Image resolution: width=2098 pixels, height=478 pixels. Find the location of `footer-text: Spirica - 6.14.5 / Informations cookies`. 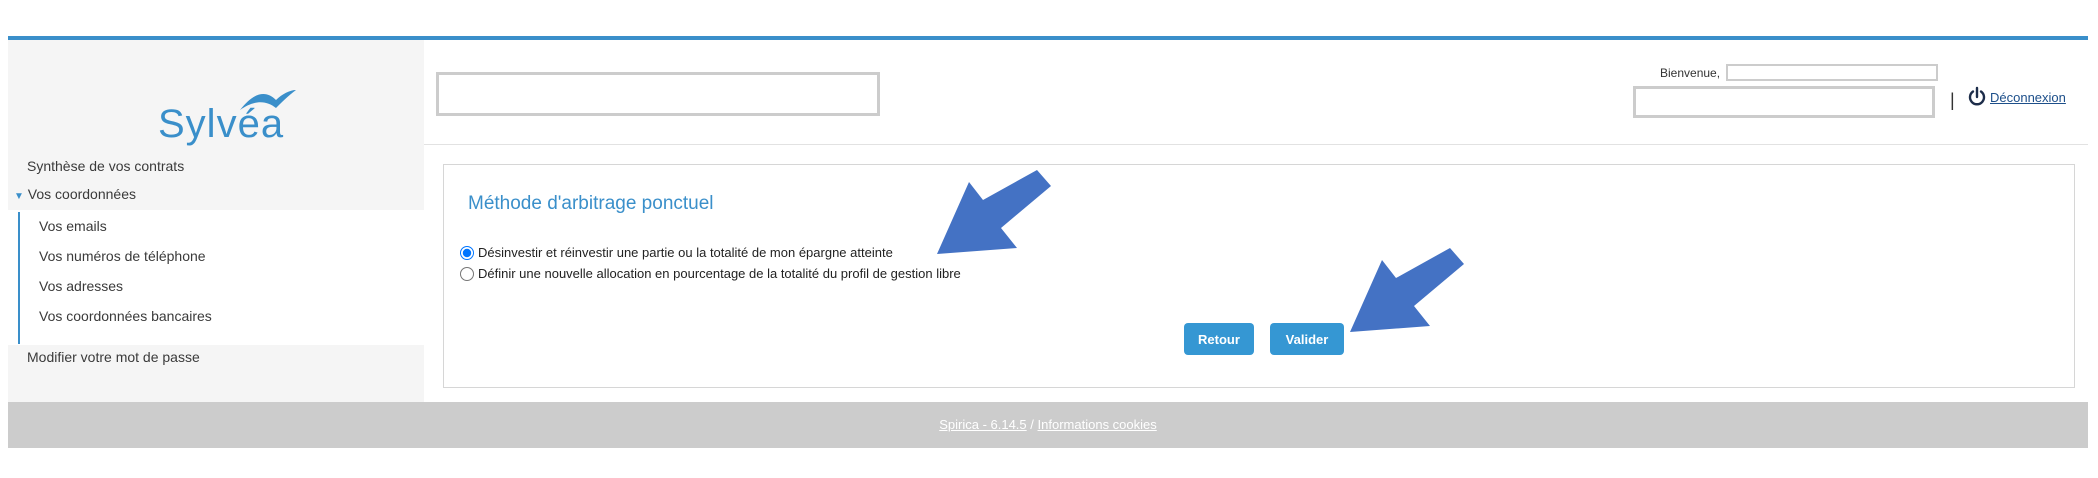

footer-text: Spirica - 6.14.5 / Informations cookies is located at coordinates (1048, 424).